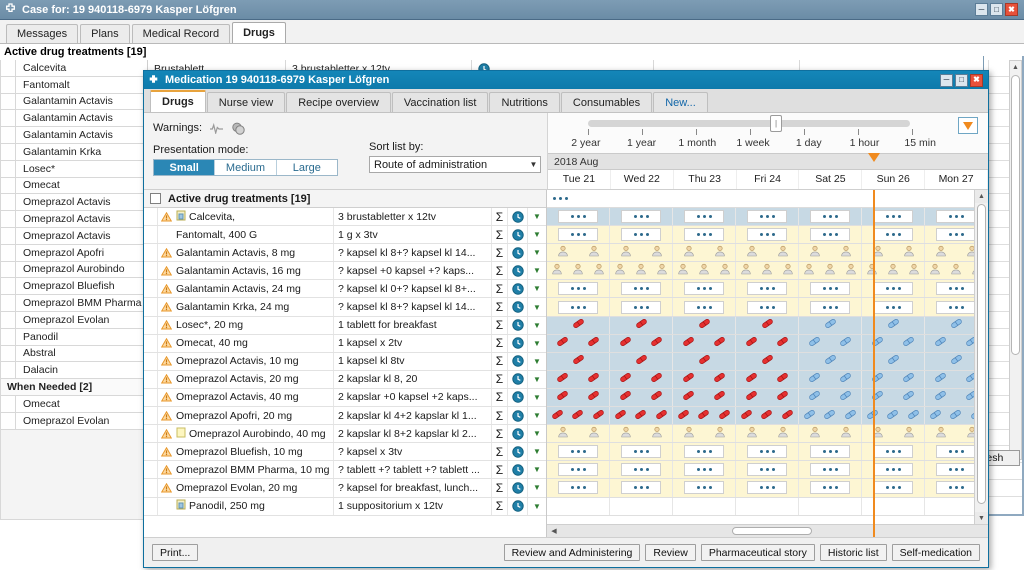 This screenshot has width=1024, height=570. Describe the element at coordinates (178, 101) in the screenshot. I see `tab-drugs: Drugs` at that location.